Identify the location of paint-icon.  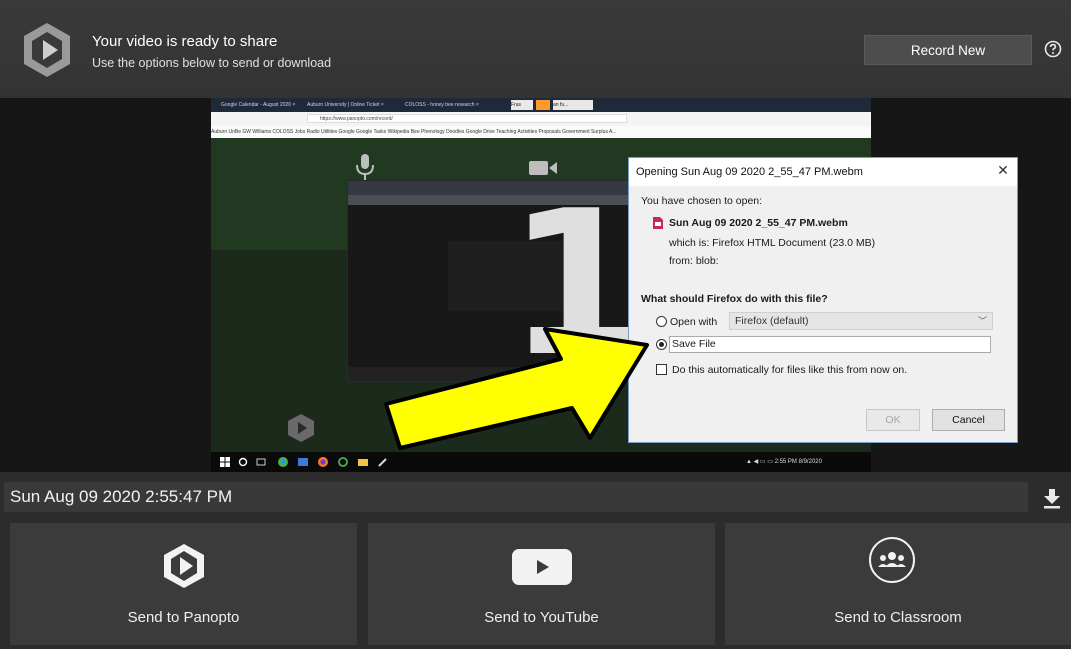
(382, 462).